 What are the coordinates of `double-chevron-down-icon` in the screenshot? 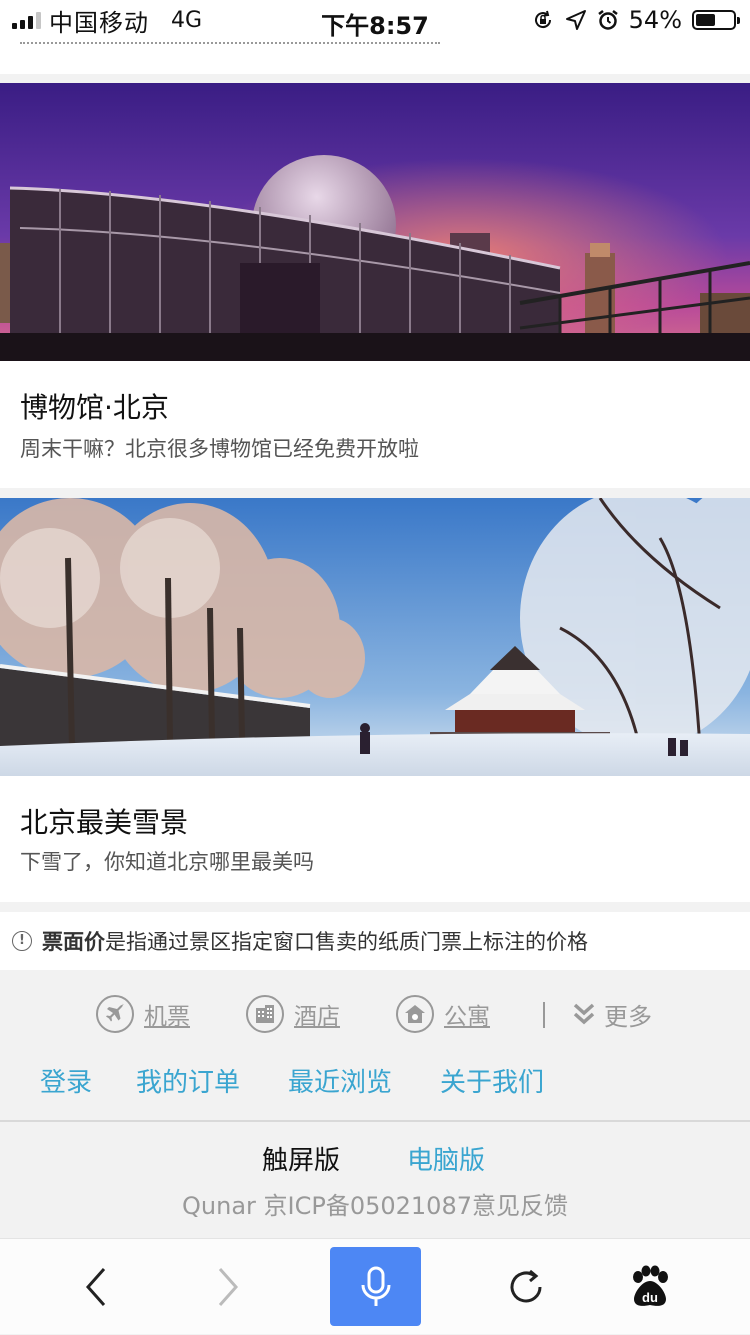 It's located at (584, 1014).